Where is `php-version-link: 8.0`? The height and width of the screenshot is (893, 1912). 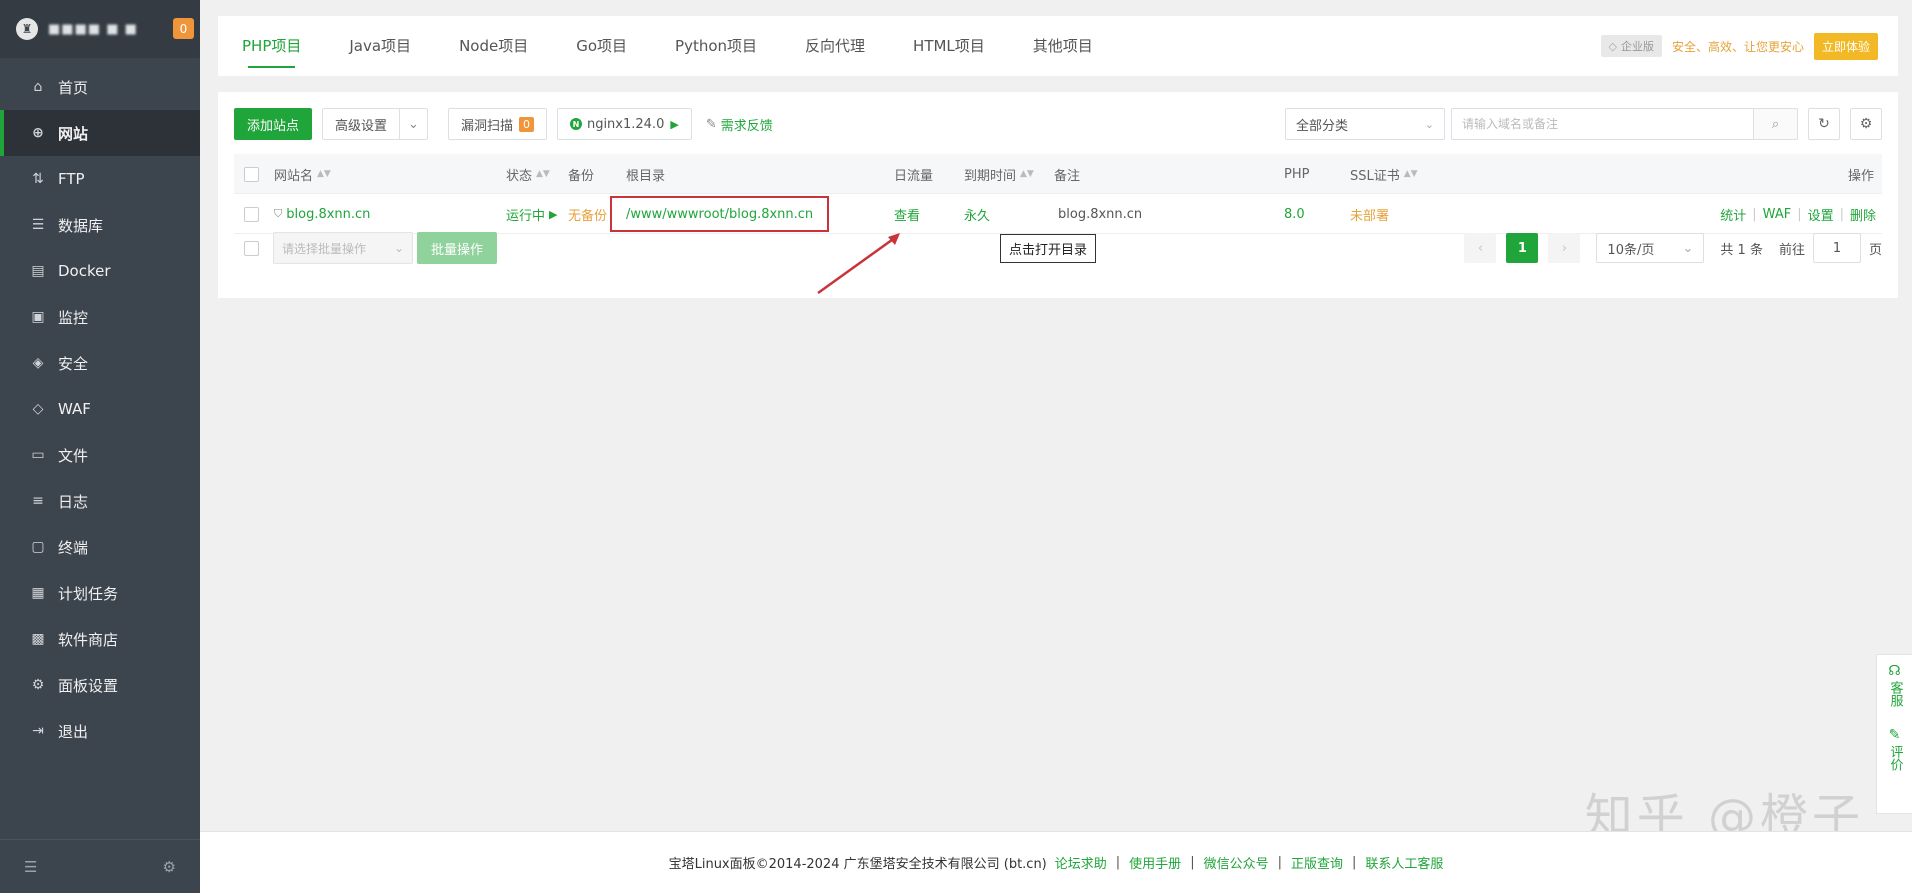 php-version-link: 8.0 is located at coordinates (1294, 214).